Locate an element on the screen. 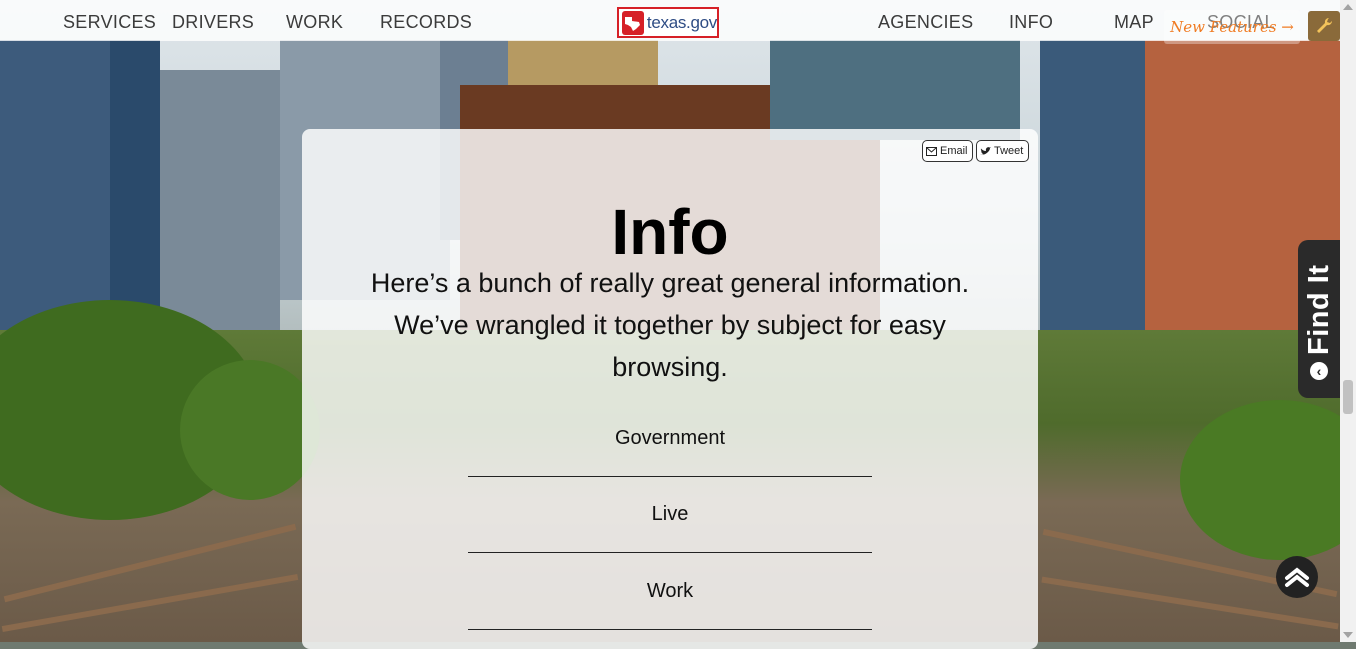 This screenshot has width=1356, height=649. page-title: Info is located at coordinates (670, 231).